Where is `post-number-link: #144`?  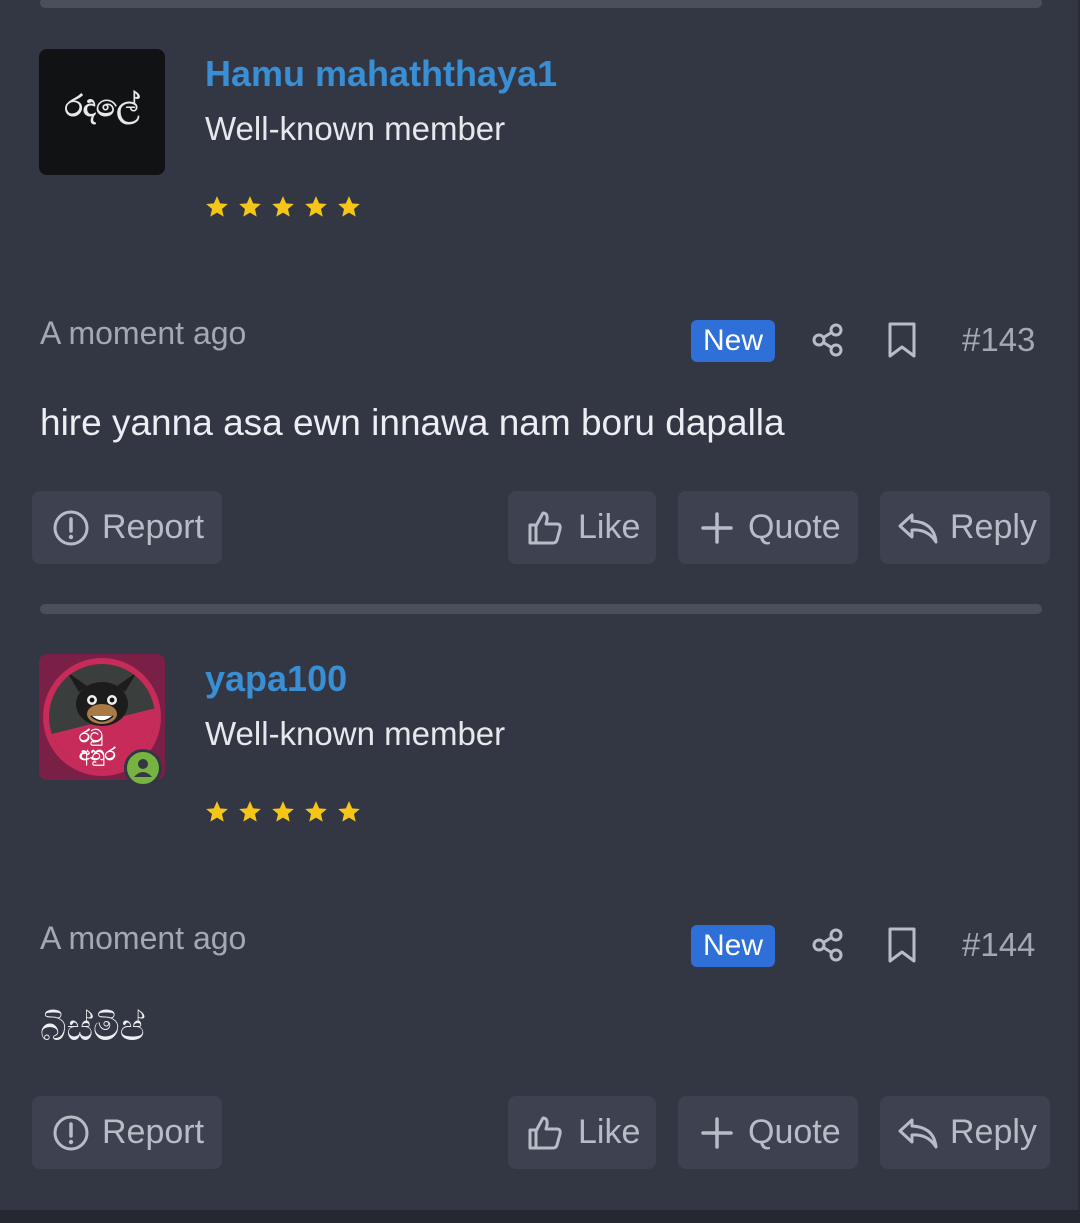
post-number-link: #144 is located at coordinates (998, 945).